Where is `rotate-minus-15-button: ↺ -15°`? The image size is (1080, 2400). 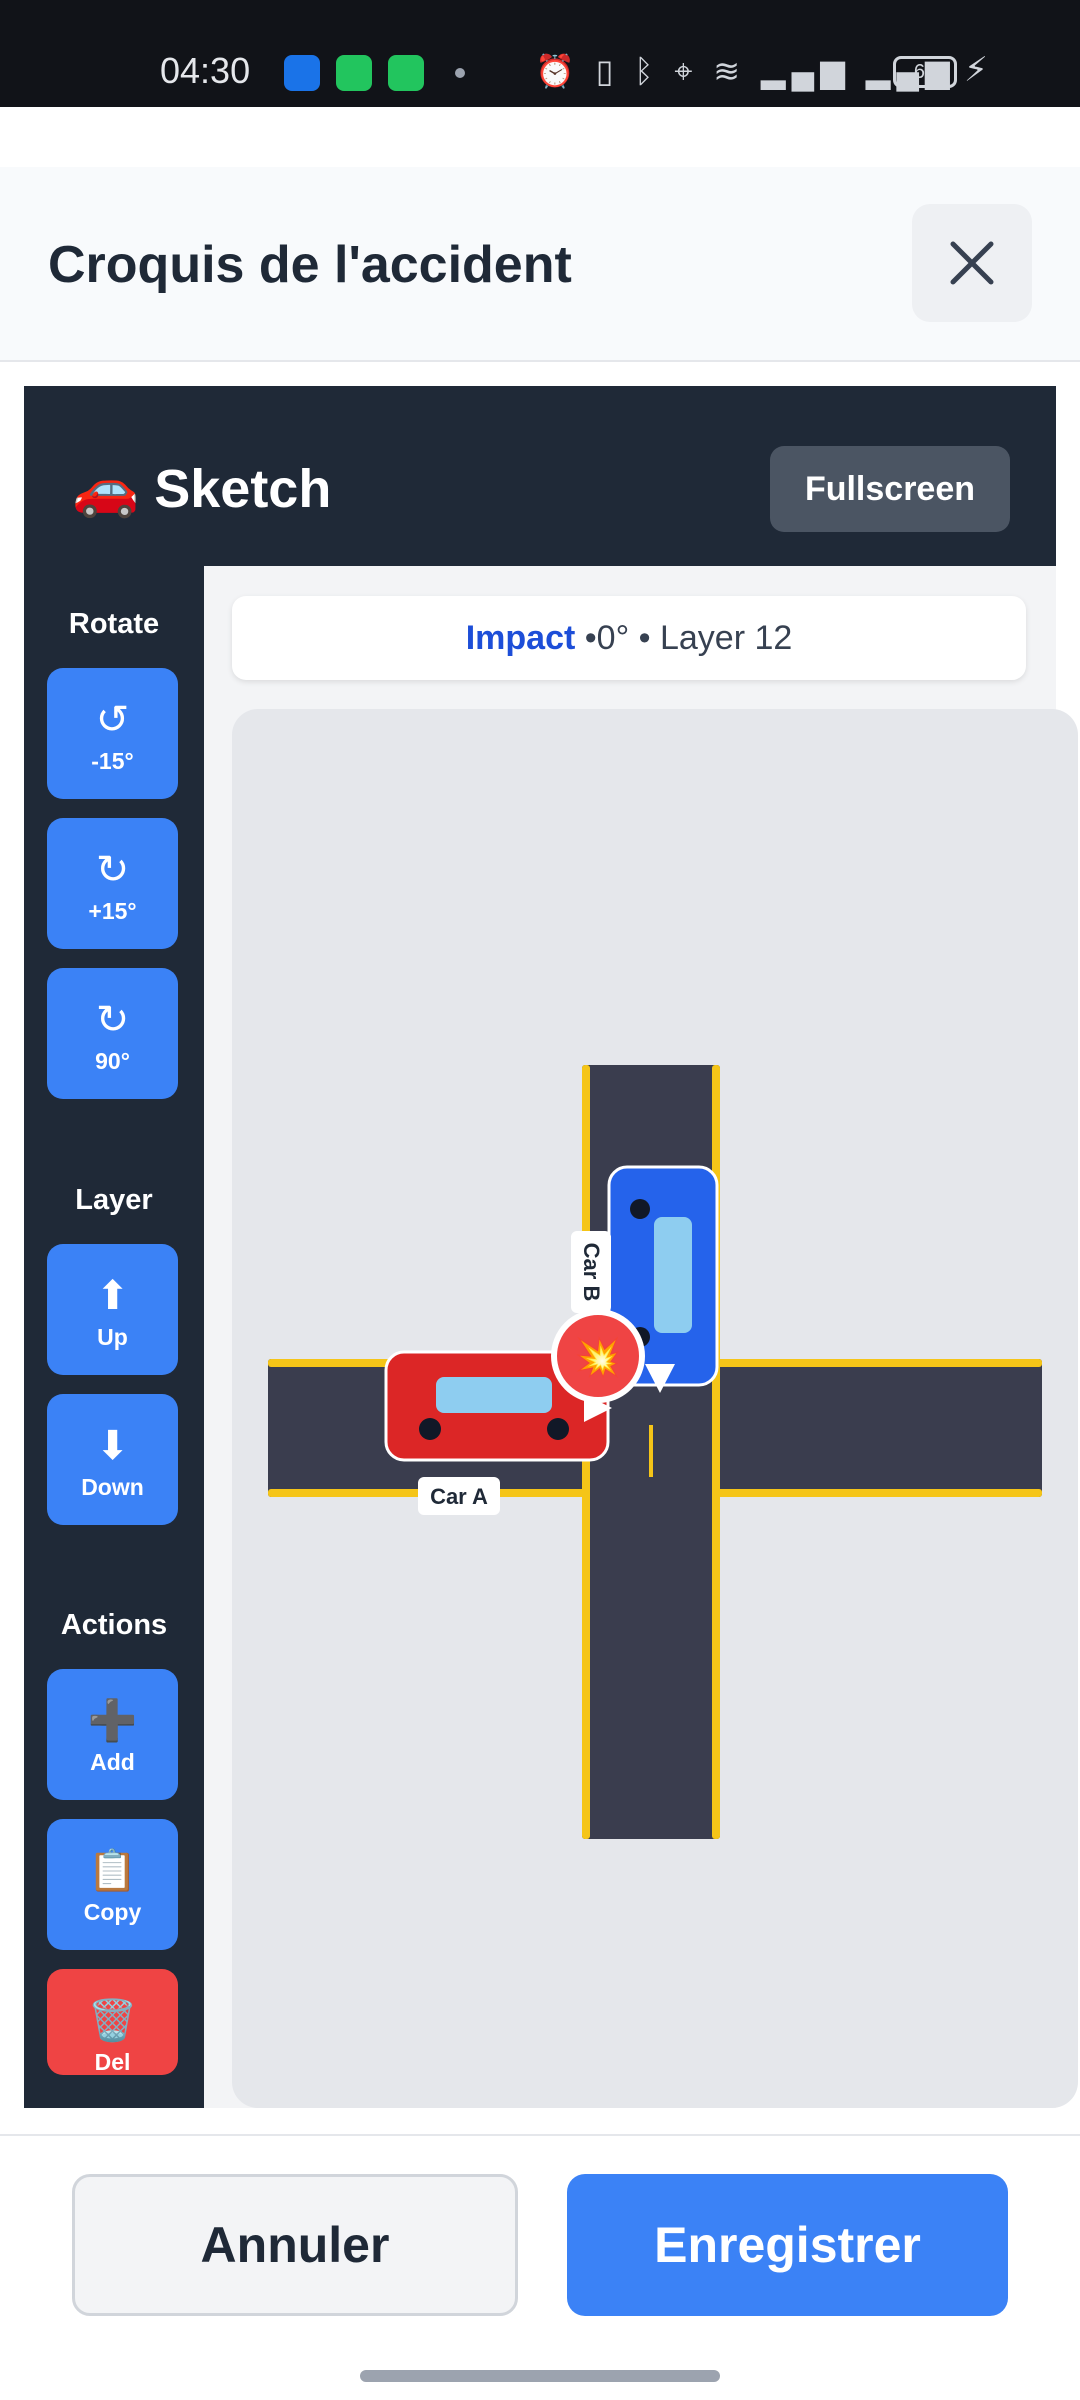 rotate-minus-15-button: ↺ -15° is located at coordinates (112, 733).